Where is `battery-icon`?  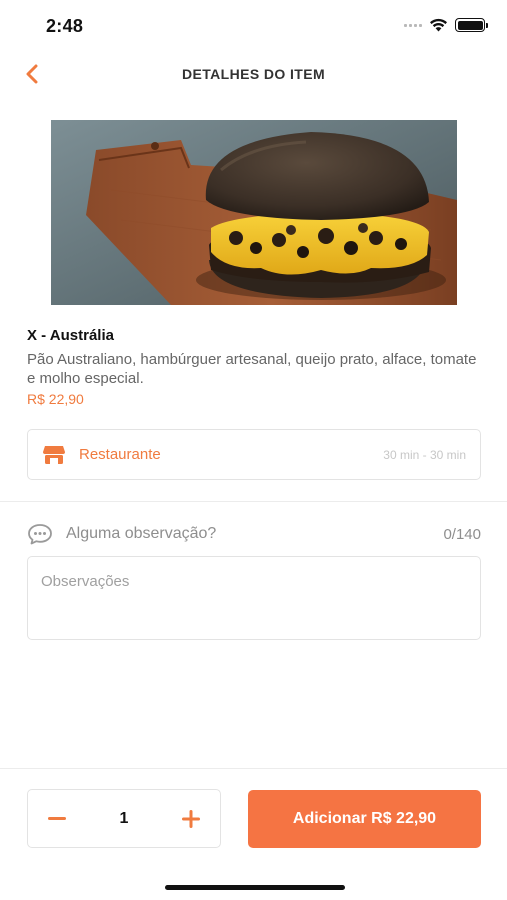 battery-icon is located at coordinates (471, 25).